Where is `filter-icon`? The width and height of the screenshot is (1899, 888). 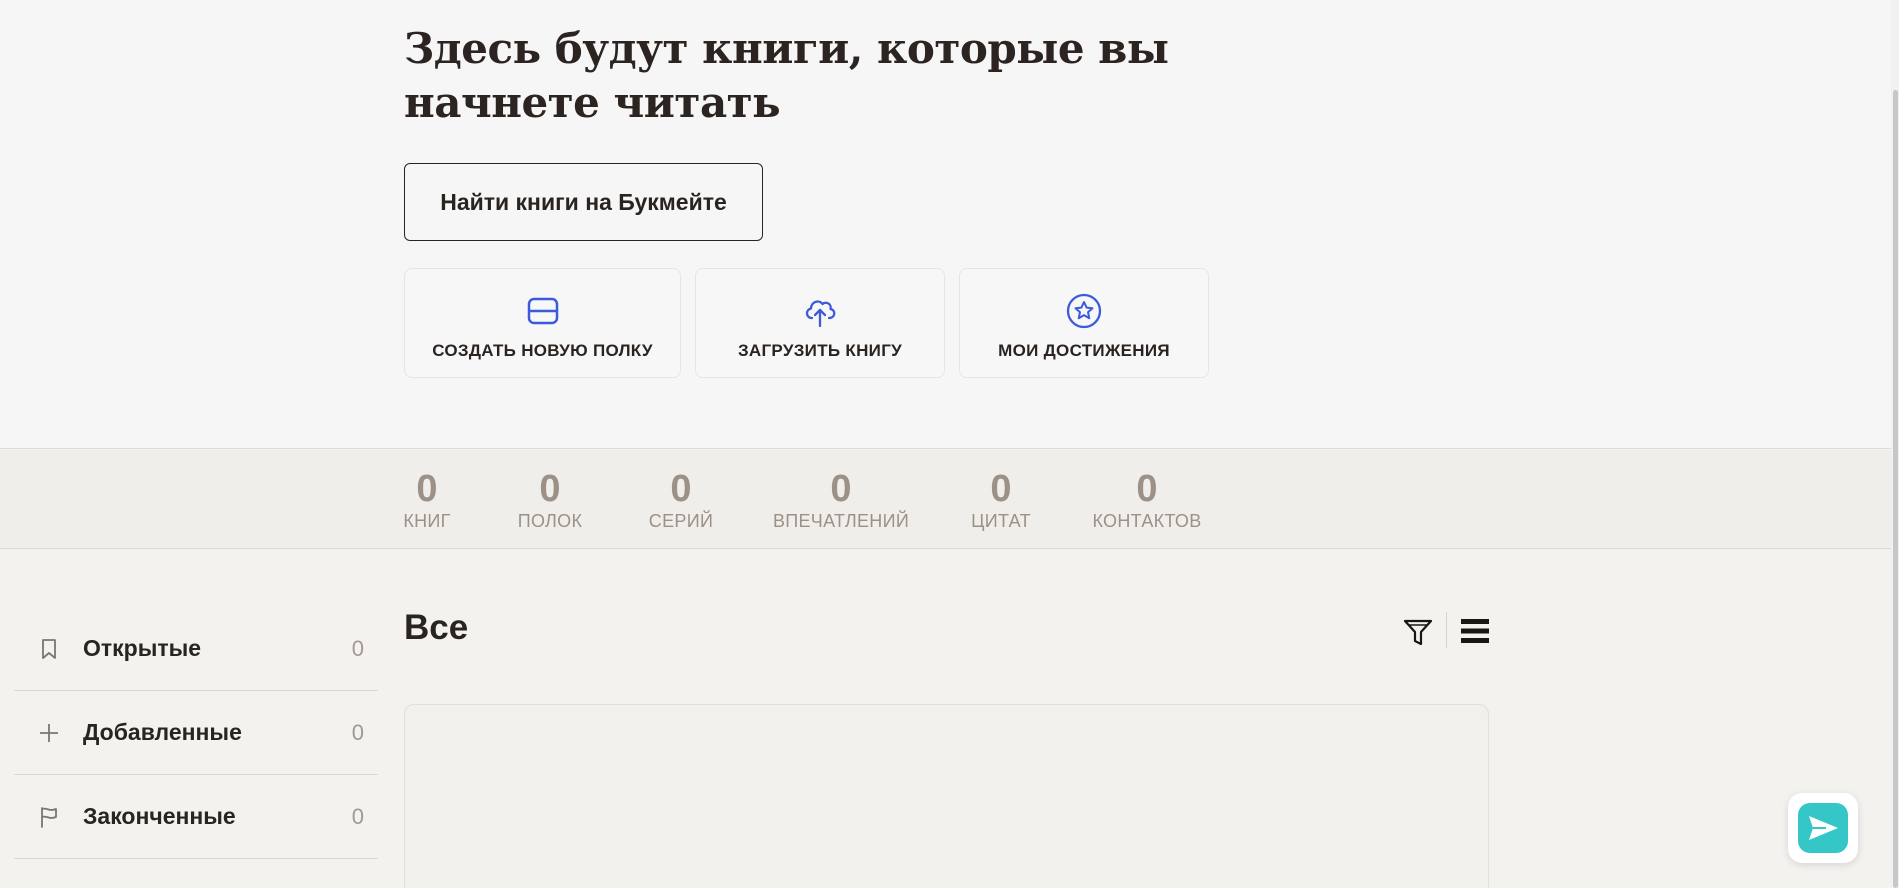 filter-icon is located at coordinates (1418, 632).